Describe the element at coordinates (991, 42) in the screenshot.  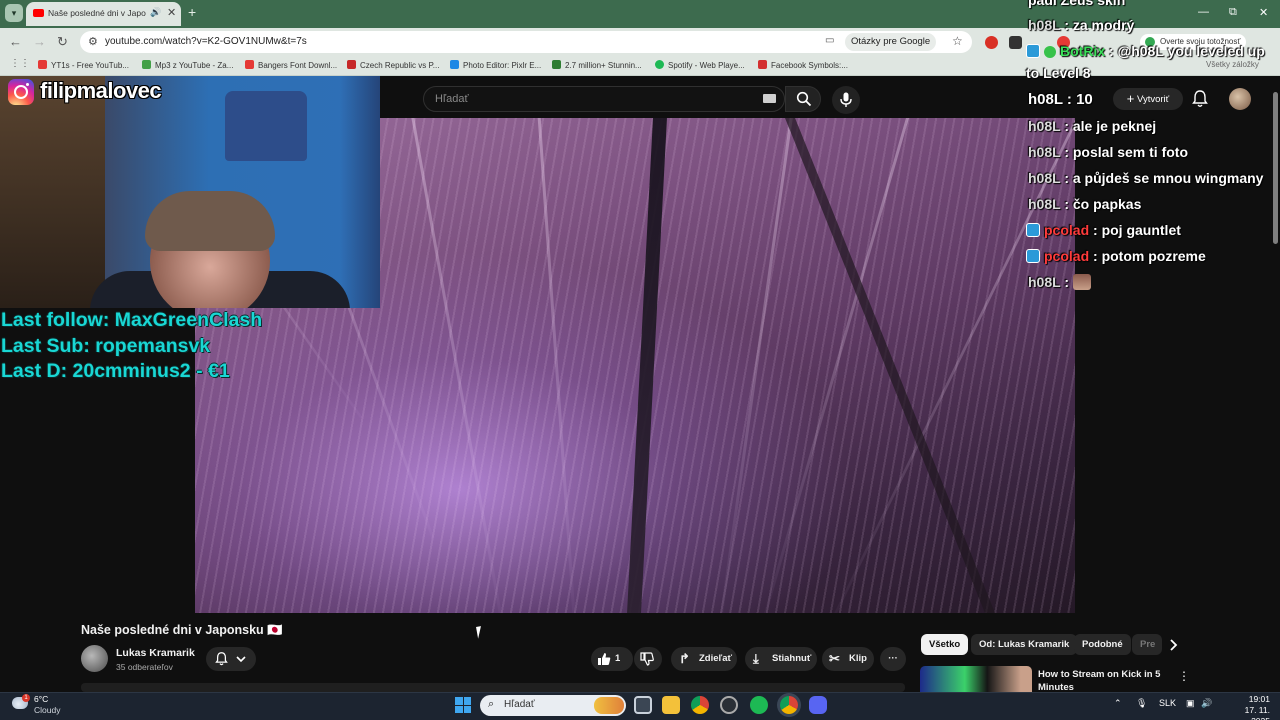
I see `extension-red-icon` at that location.